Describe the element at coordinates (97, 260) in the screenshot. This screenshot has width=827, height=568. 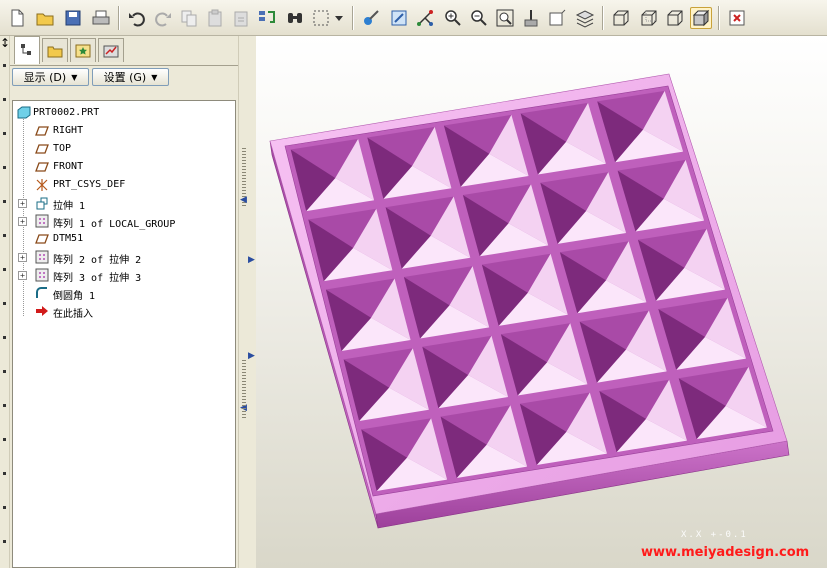
I see `tree-item-label: 阵列 2 of 拉伸 2` at that location.